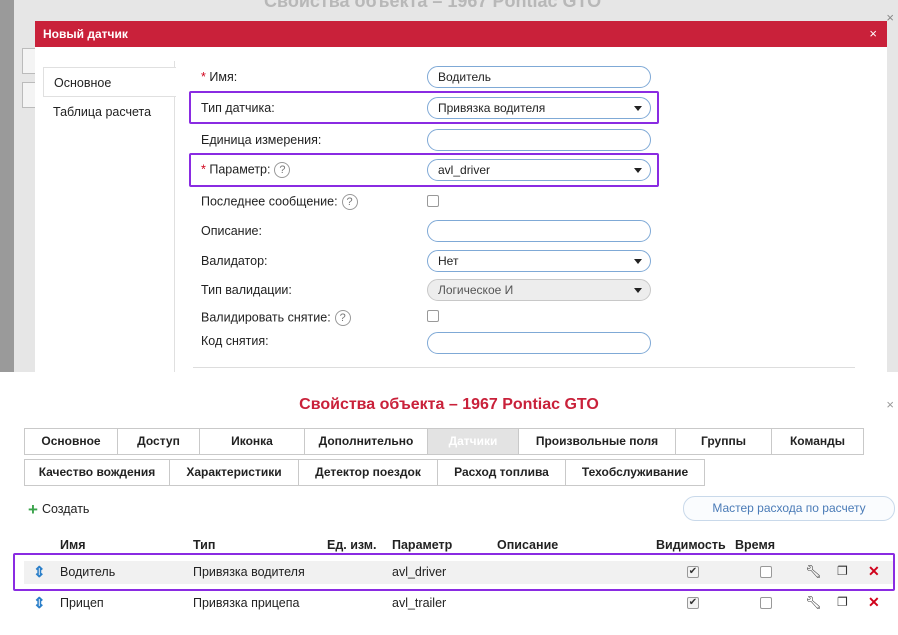 This screenshot has width=898, height=635. I want to click on validation-type-select: Логическое И, so click(539, 290).